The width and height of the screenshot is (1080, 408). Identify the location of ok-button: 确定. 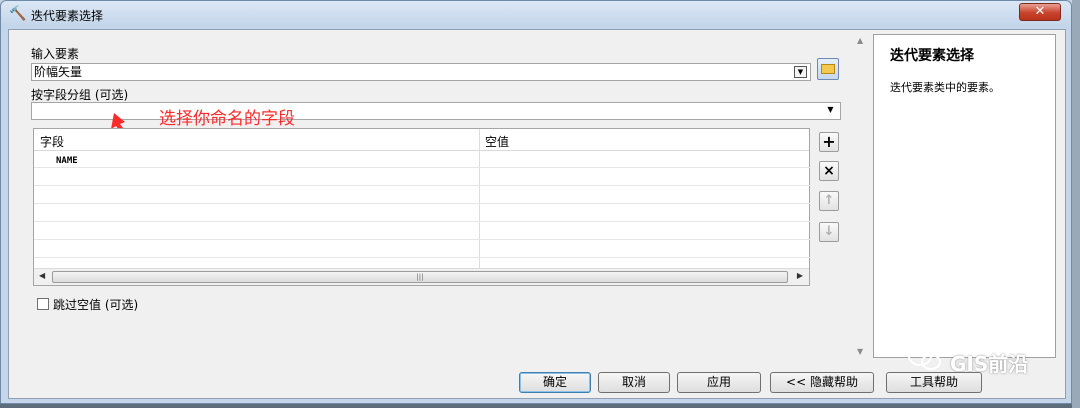
(555, 382).